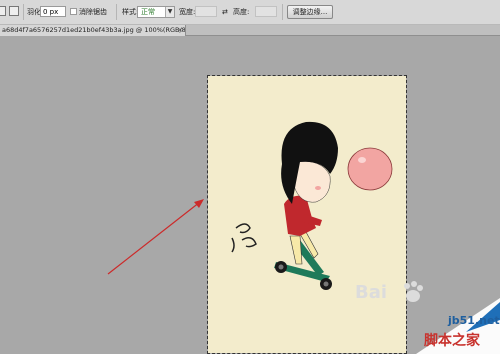 This screenshot has width=500, height=354. I want to click on selection-mode-icon, so click(14, 11).